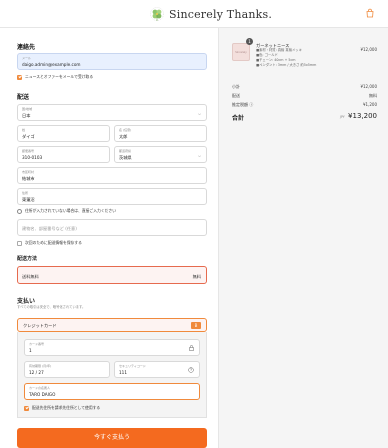 This screenshot has width=388, height=448. I want to click on zip-label: 郵便番号, so click(28, 151).